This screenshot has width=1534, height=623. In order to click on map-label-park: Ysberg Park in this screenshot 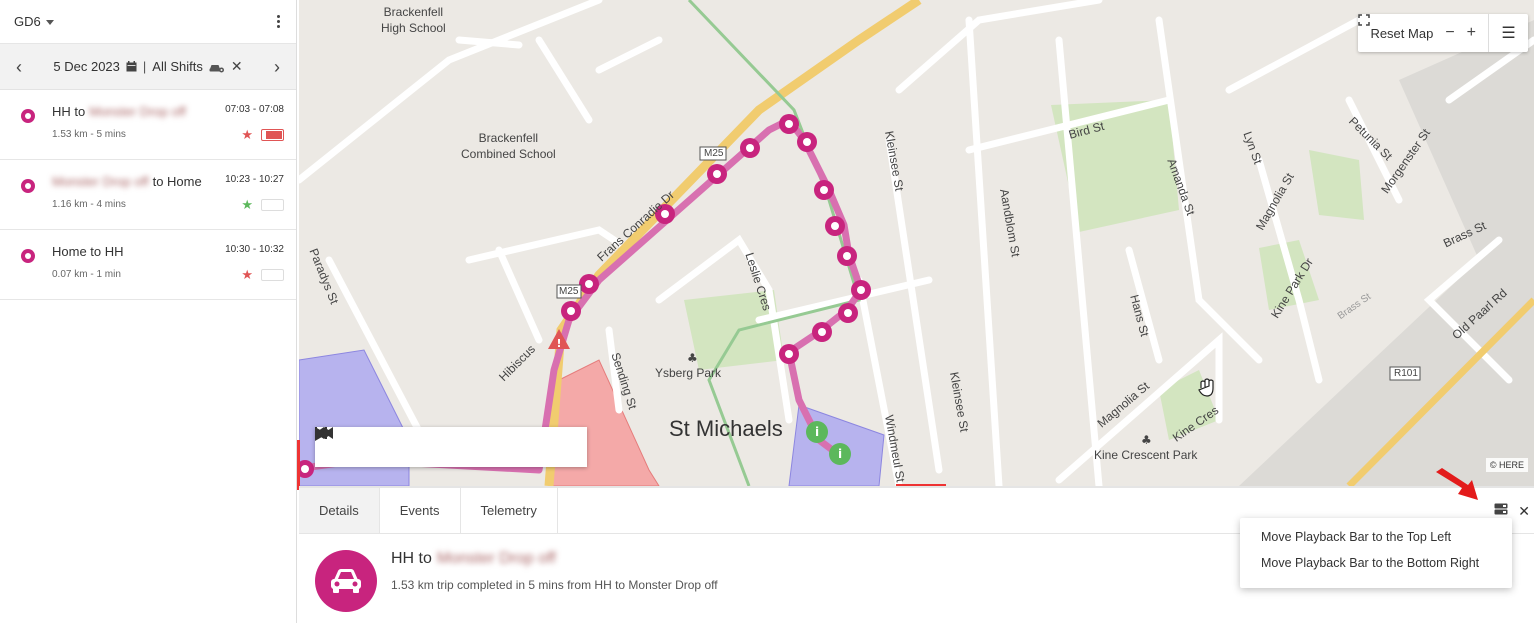, I will do `click(688, 373)`.